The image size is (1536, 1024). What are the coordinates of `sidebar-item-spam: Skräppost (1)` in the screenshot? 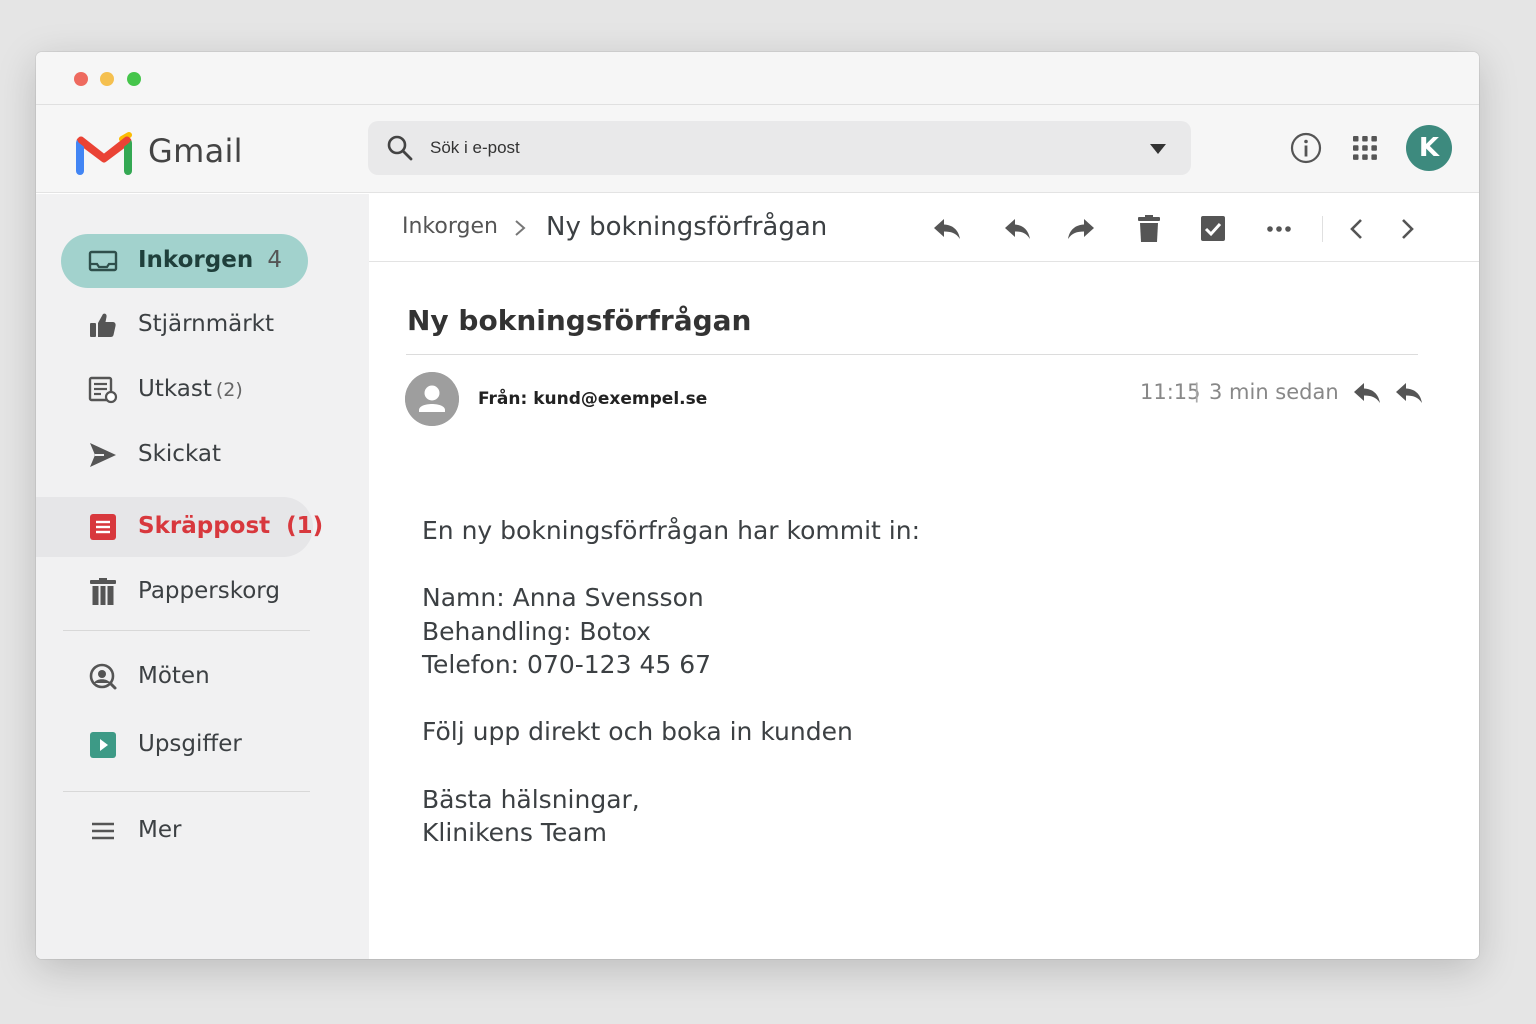 It's located at (179, 527).